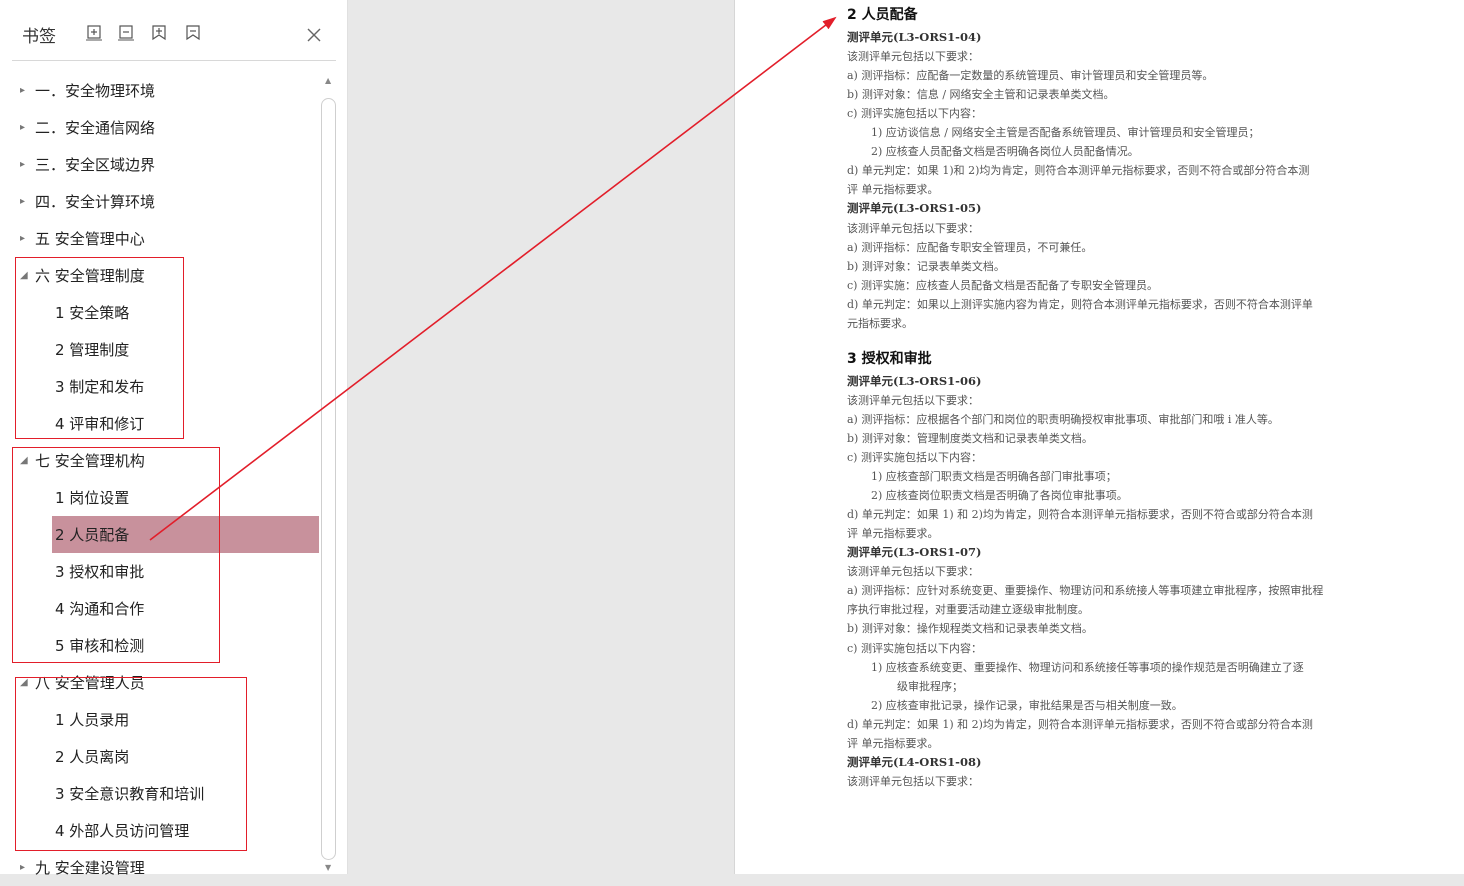  What do you see at coordinates (95, 128) in the screenshot?
I see `bookmark-label: 二．安全通信网络` at bounding box center [95, 128].